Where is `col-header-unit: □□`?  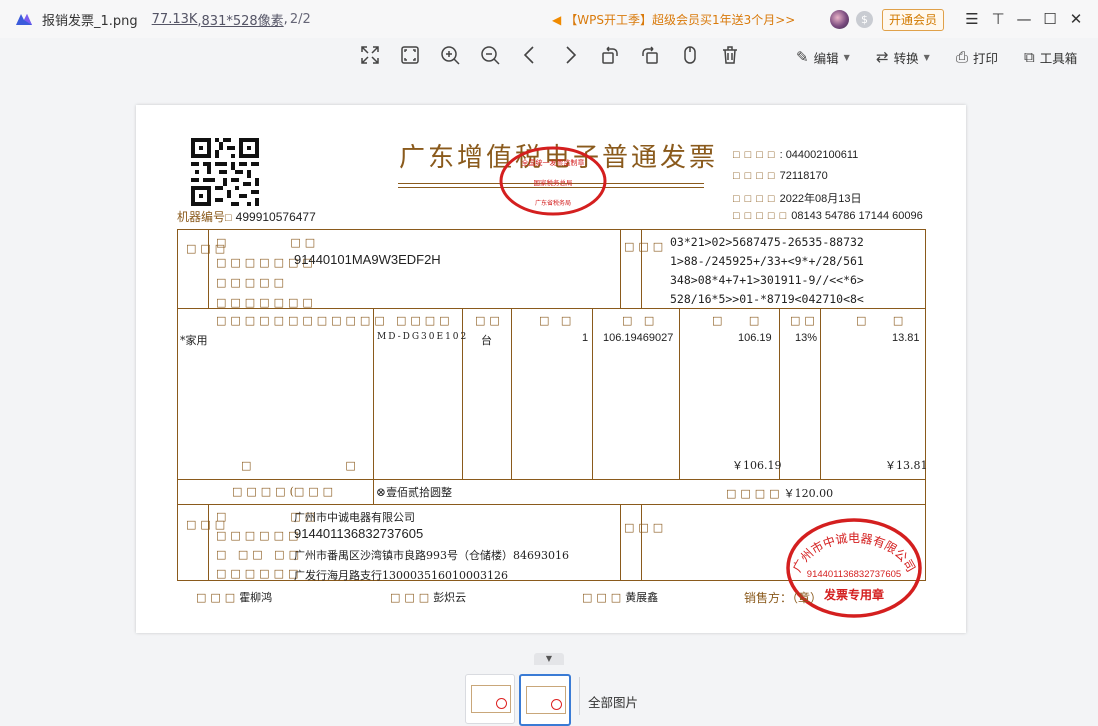
col-header-unit: □□ is located at coordinates (489, 320).